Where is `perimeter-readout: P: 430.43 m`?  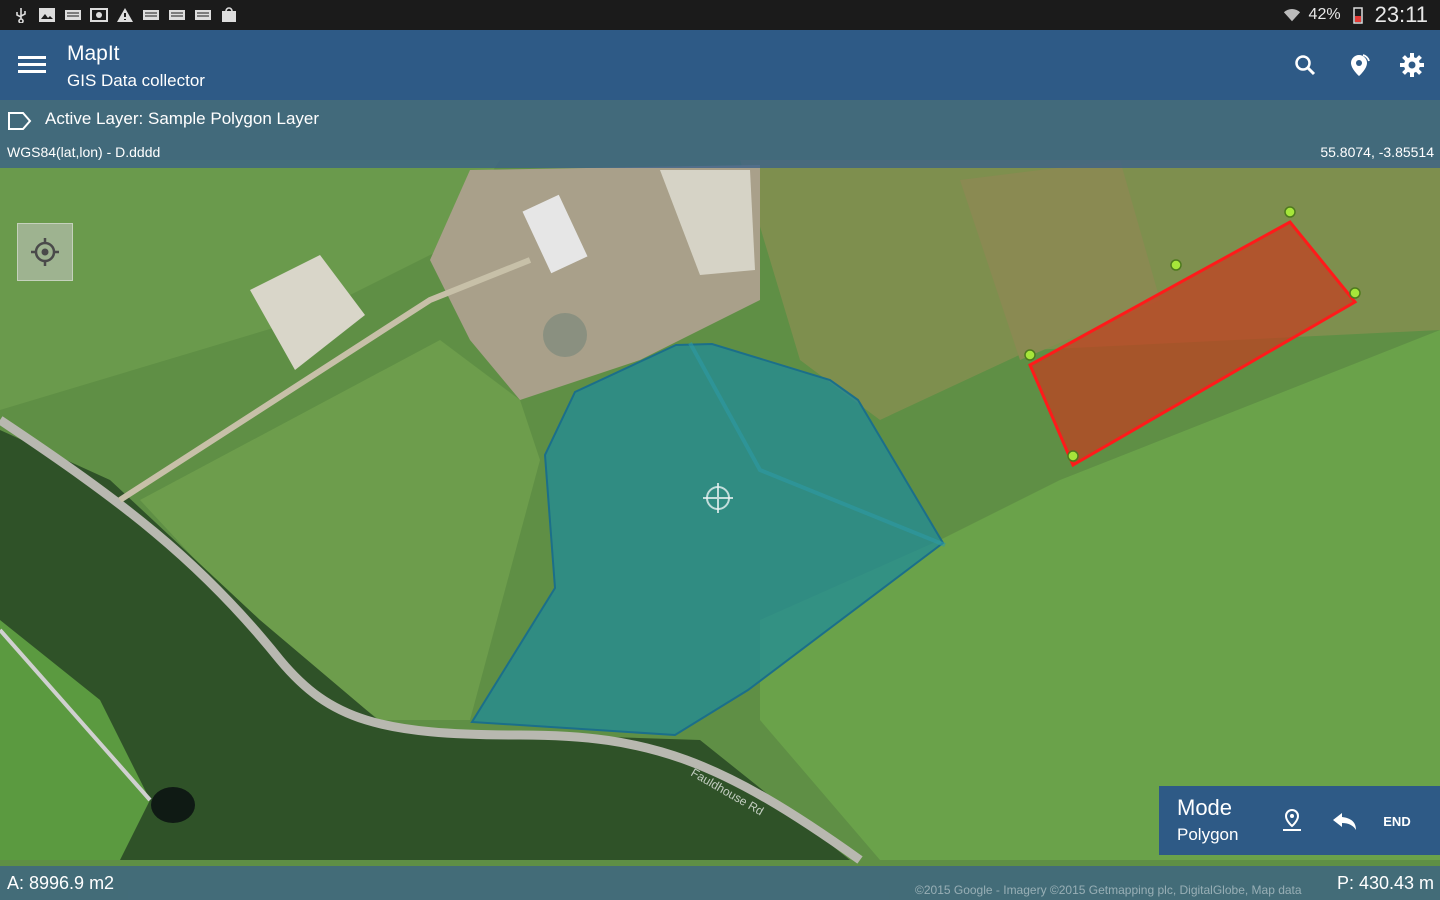
perimeter-readout: P: 430.43 m is located at coordinates (1385, 883).